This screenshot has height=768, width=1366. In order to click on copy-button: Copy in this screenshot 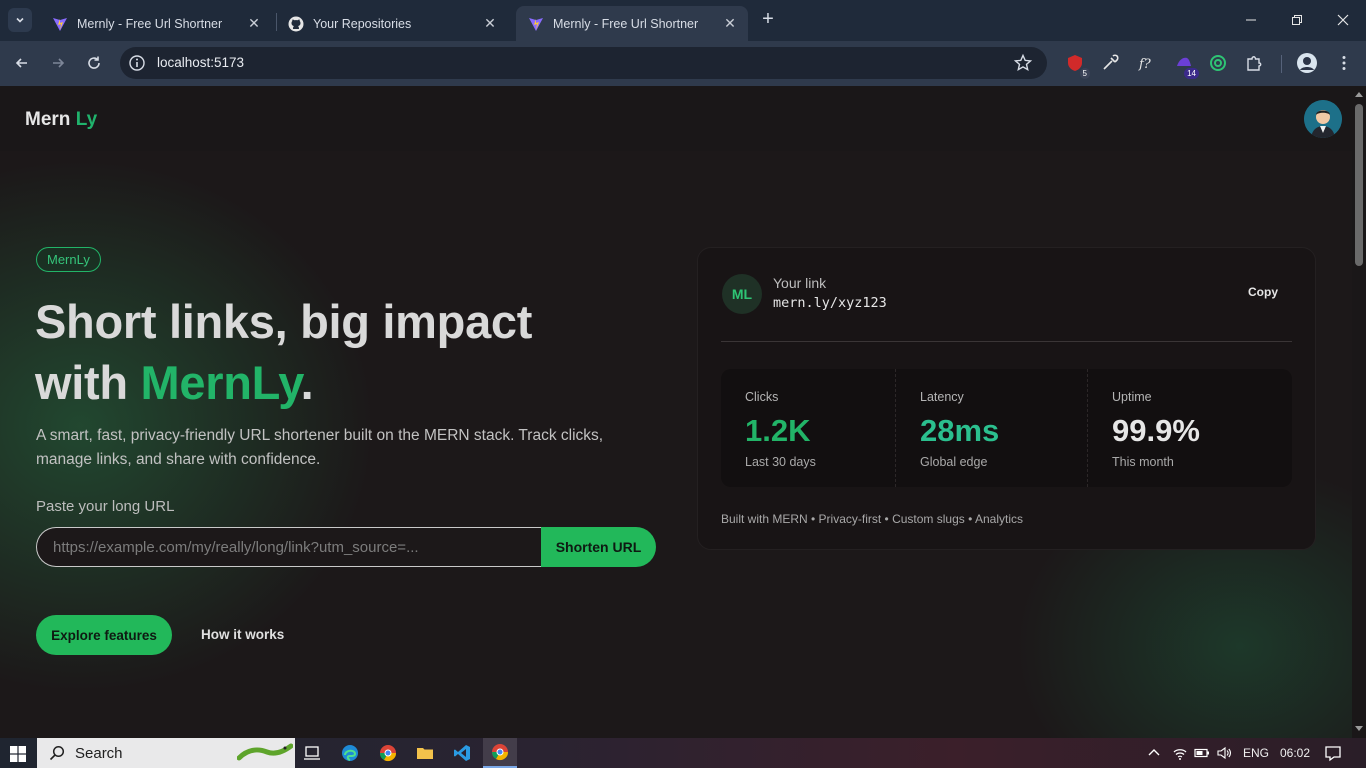, I will do `click(1263, 292)`.